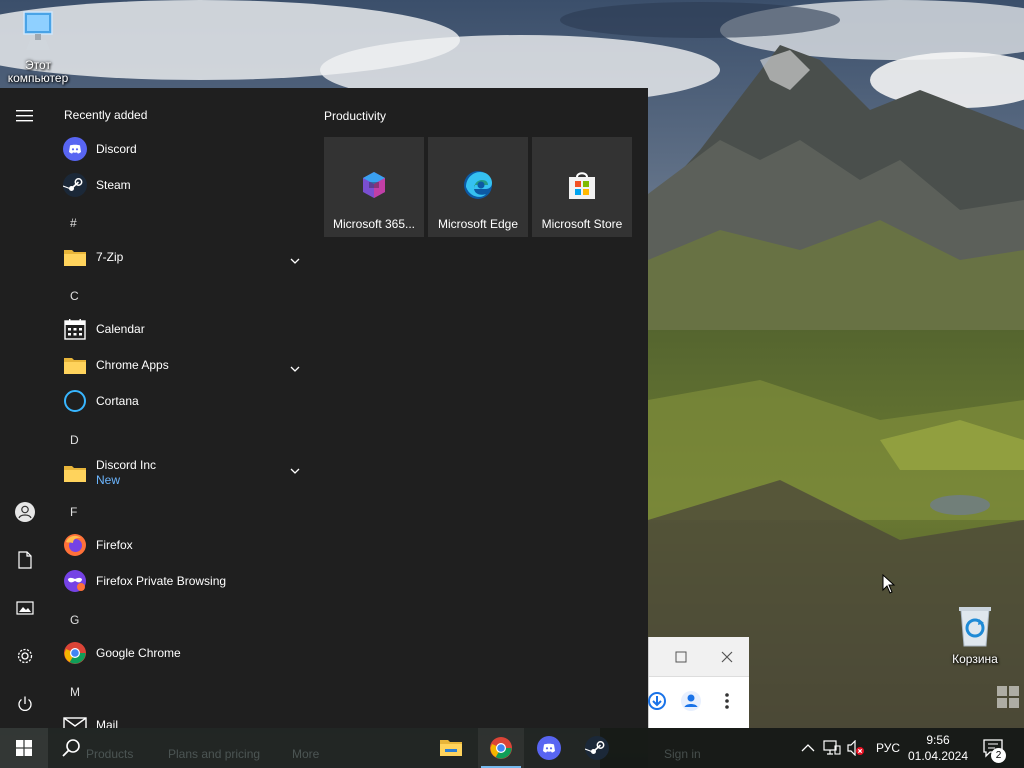 This screenshot has height=768, width=1024. I want to click on more-menu-icon, so click(727, 701).